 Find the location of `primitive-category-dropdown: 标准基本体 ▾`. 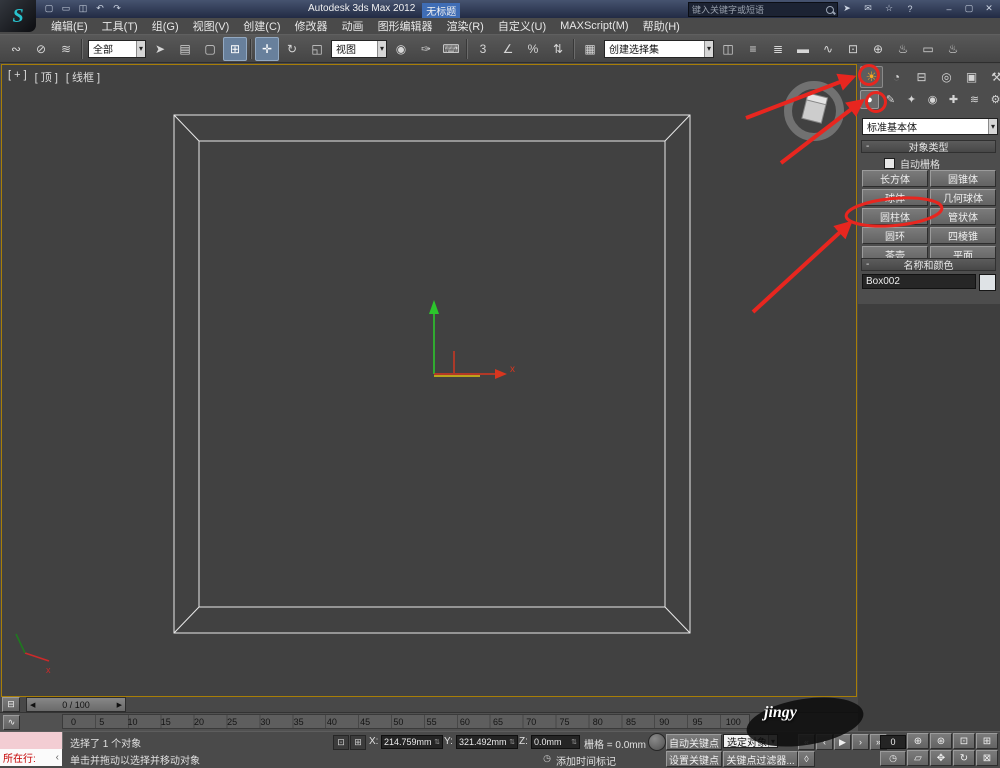

primitive-category-dropdown: 标准基本体 ▾ is located at coordinates (930, 126).